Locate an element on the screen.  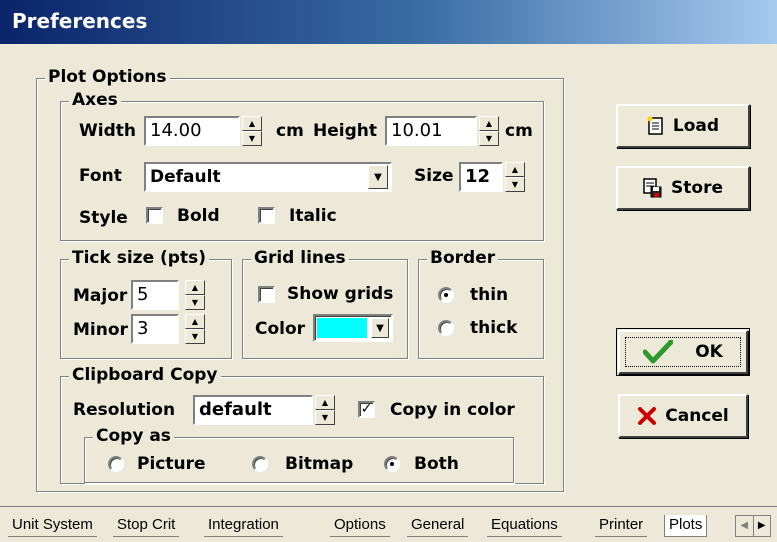
ok-button: OK is located at coordinates (683, 352).